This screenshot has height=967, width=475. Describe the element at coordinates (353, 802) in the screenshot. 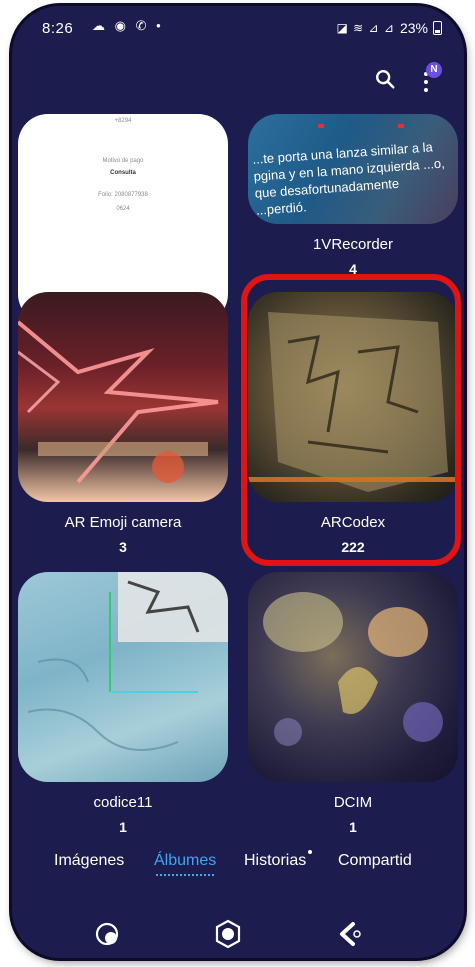

I see `album-name: DCIM` at that location.